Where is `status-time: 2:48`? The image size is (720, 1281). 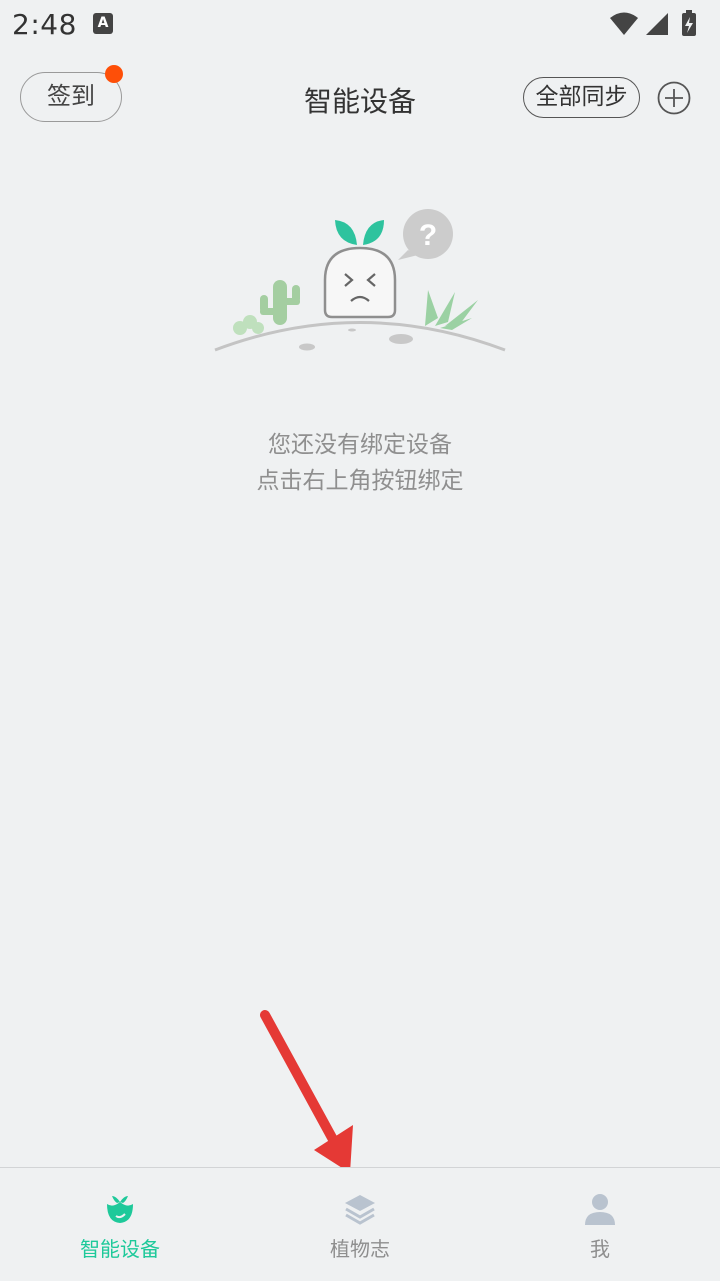 status-time: 2:48 is located at coordinates (44, 24).